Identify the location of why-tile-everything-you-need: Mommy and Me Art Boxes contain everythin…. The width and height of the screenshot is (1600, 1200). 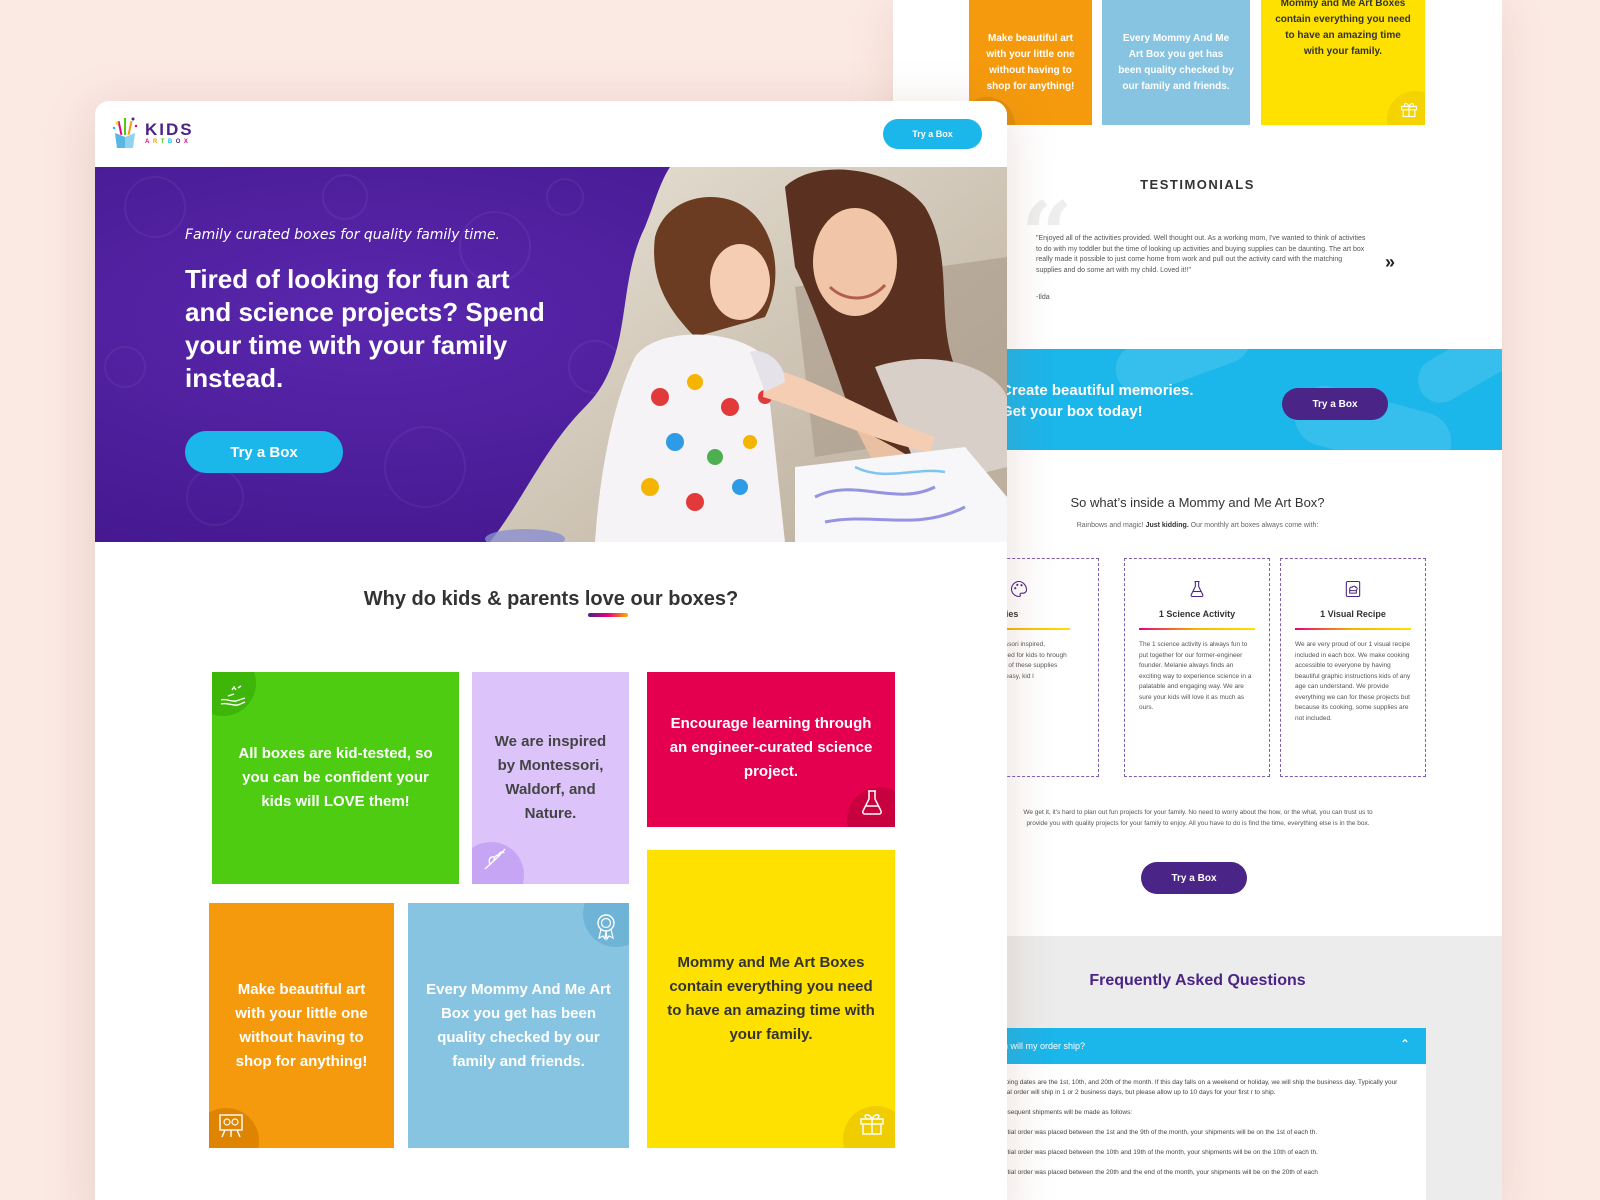
(771, 999).